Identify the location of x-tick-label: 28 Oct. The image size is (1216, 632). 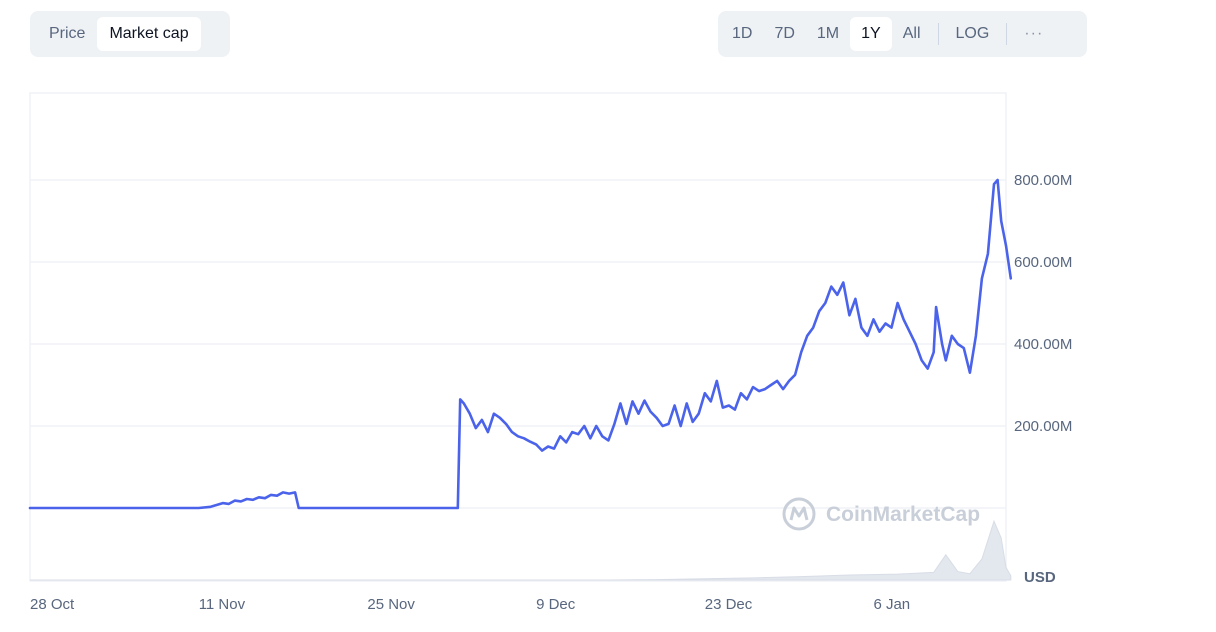
(52, 604).